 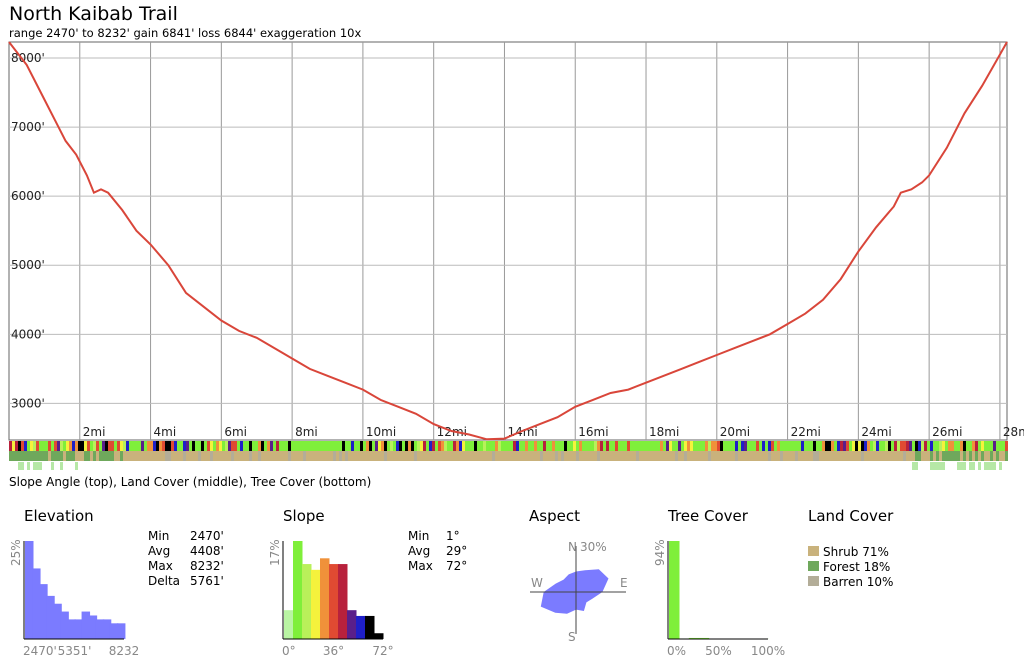 I want to click on histogram-x-tick-label: 2470', so click(x=40, y=651).